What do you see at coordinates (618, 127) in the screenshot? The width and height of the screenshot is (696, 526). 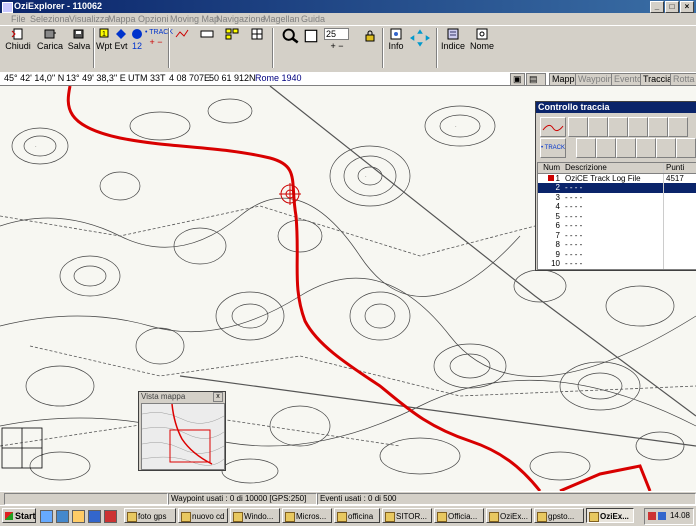 I see `track-split-button` at bounding box center [618, 127].